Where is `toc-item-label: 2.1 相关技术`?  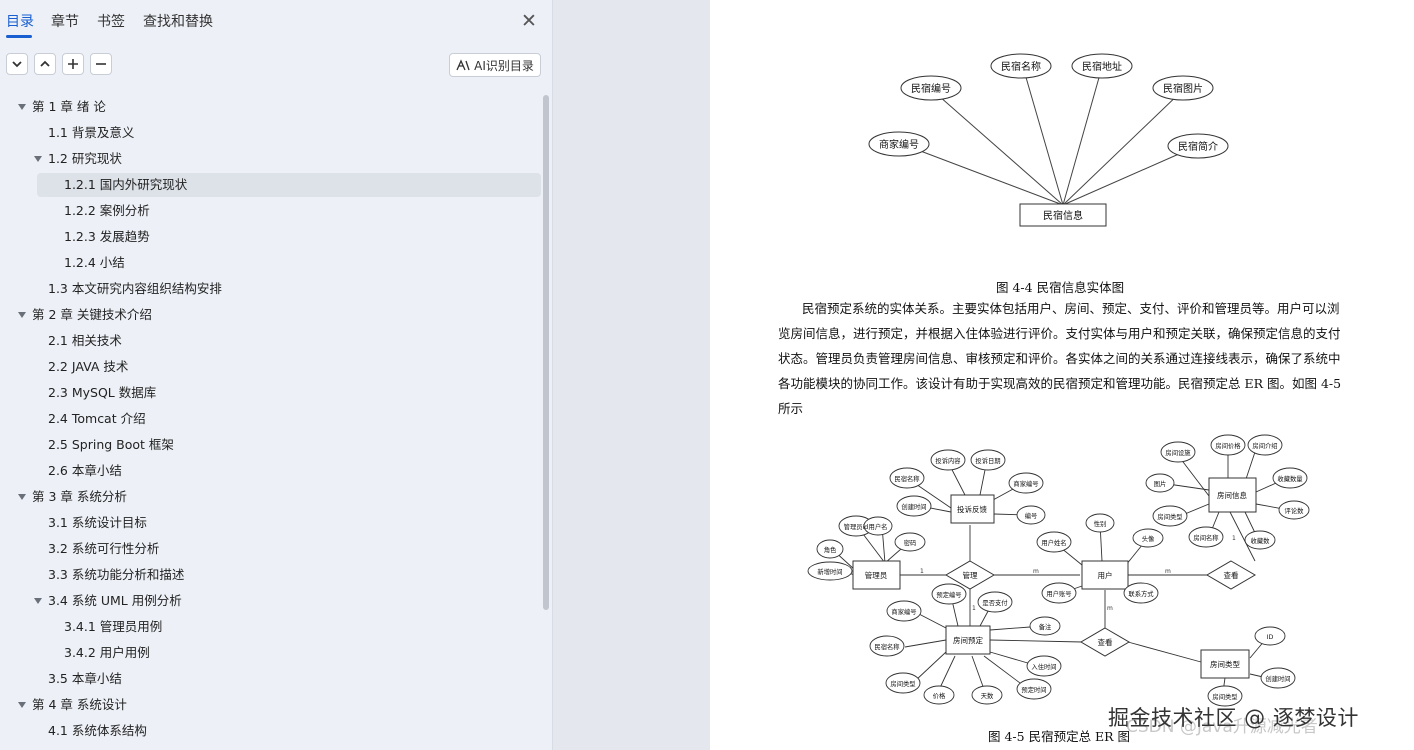
toc-item-label: 2.1 相关技术 is located at coordinates (85, 340).